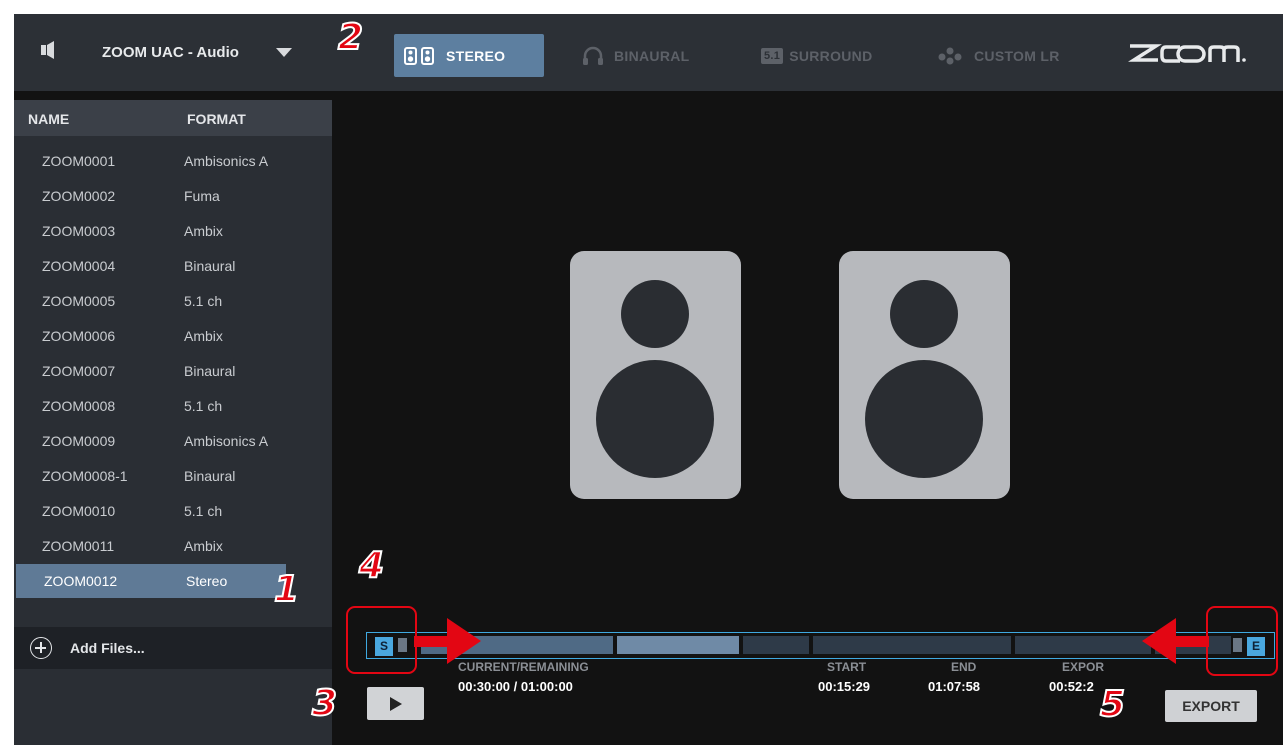 The image size is (1283, 745). I want to click on annotation-number-2: 2, so click(350, 37).